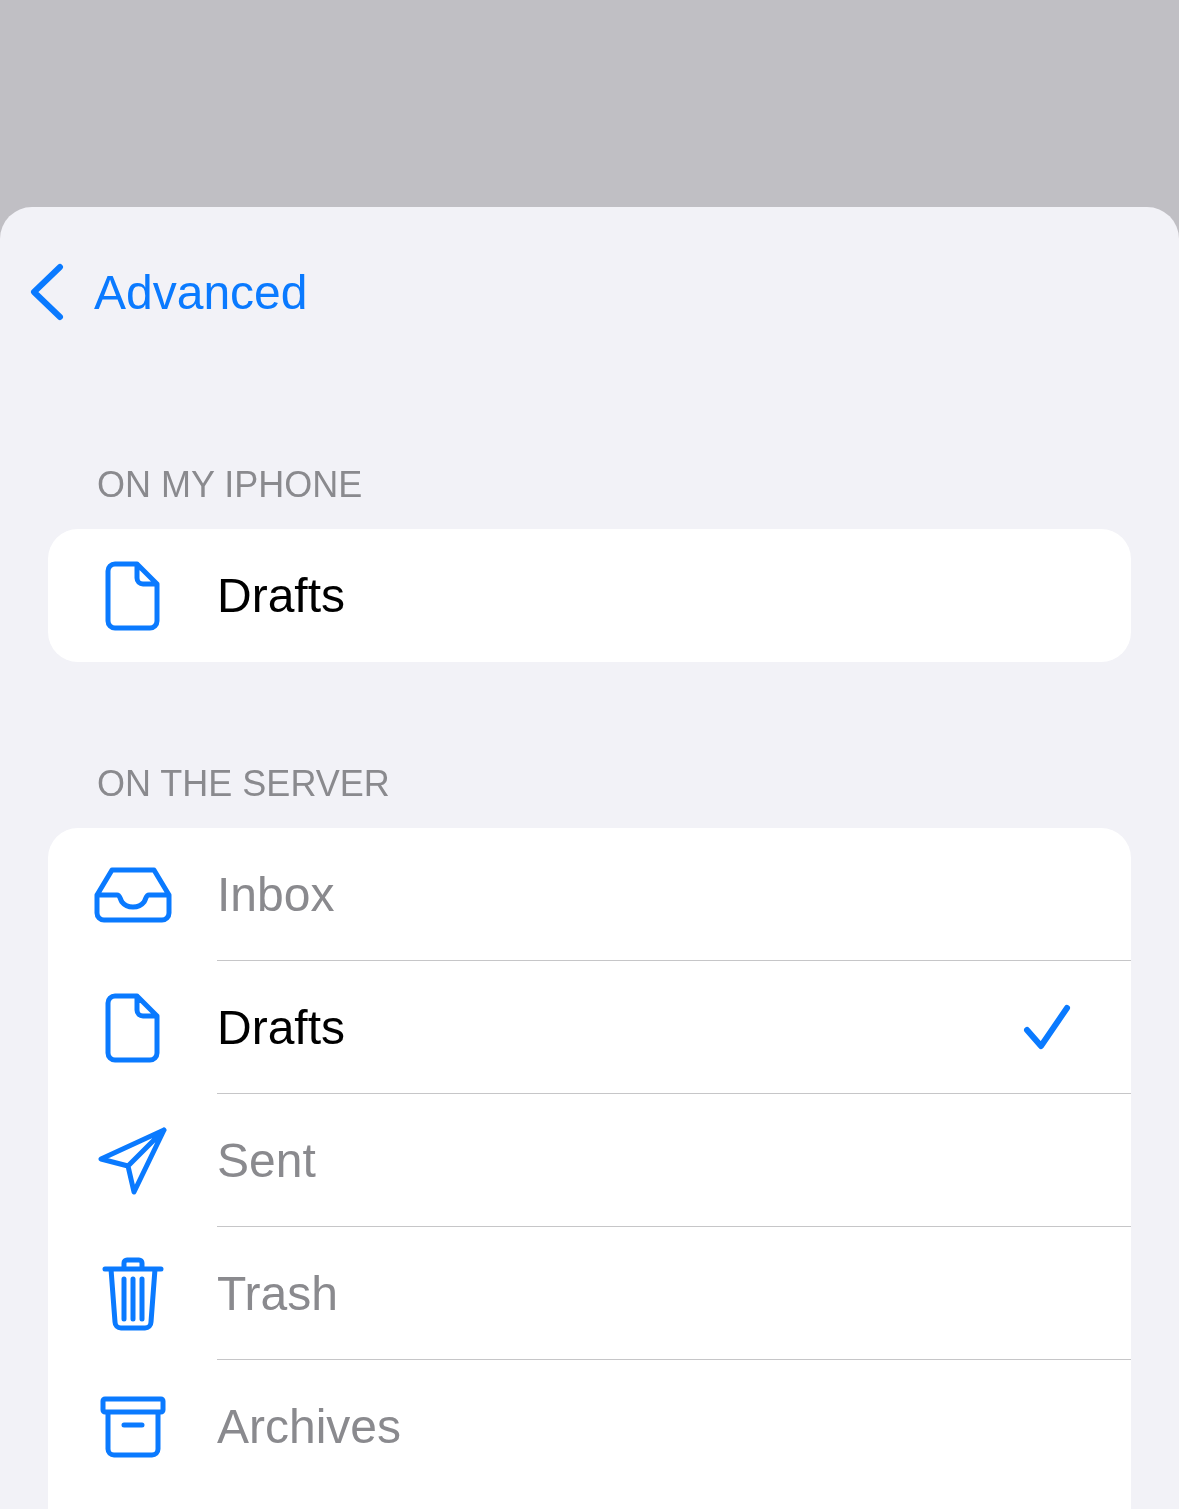 Image resolution: width=1179 pixels, height=1509 pixels. What do you see at coordinates (132, 1160) in the screenshot?
I see `paper-plane-icon` at bounding box center [132, 1160].